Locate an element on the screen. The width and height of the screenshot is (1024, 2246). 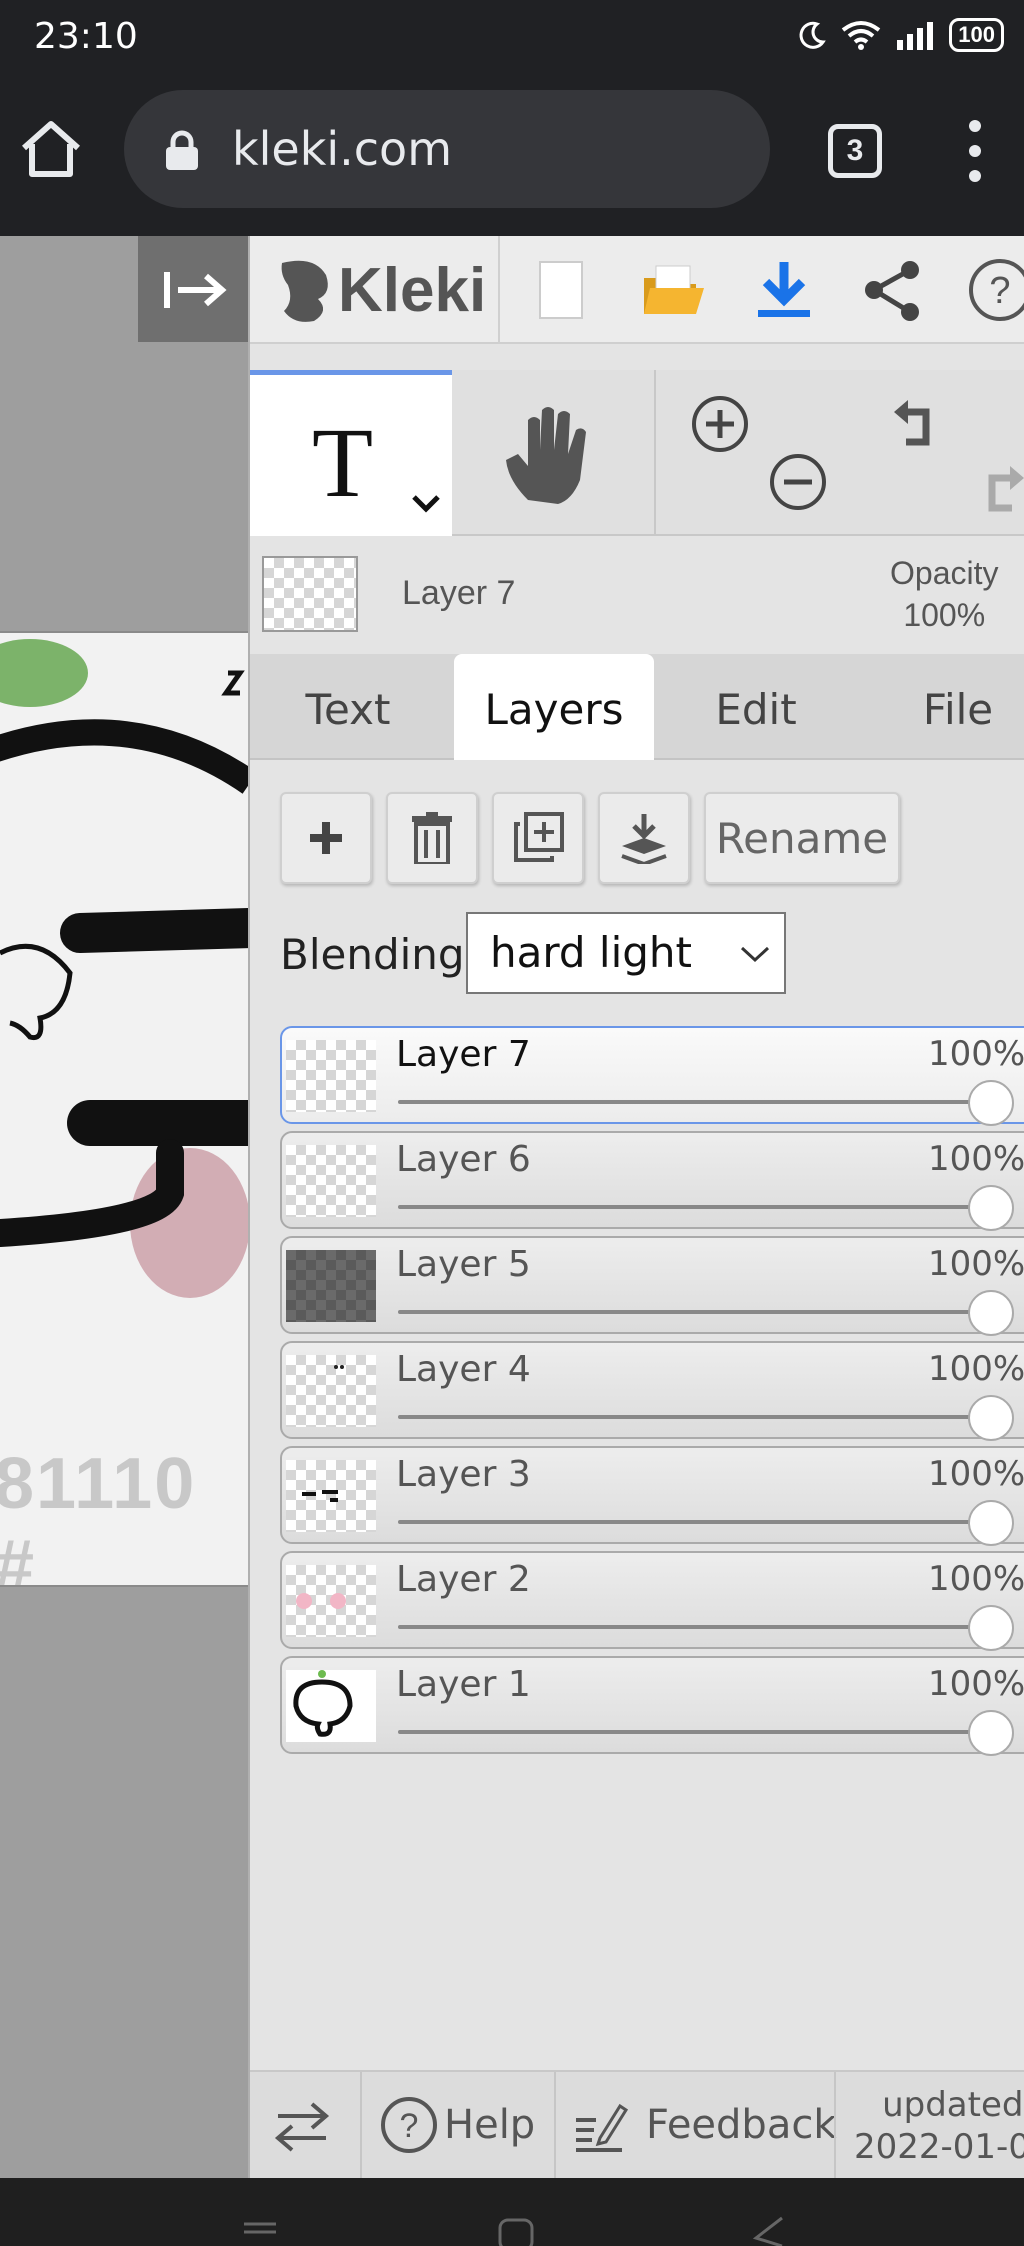
layer-name: Layer 6 is located at coordinates (463, 1159).